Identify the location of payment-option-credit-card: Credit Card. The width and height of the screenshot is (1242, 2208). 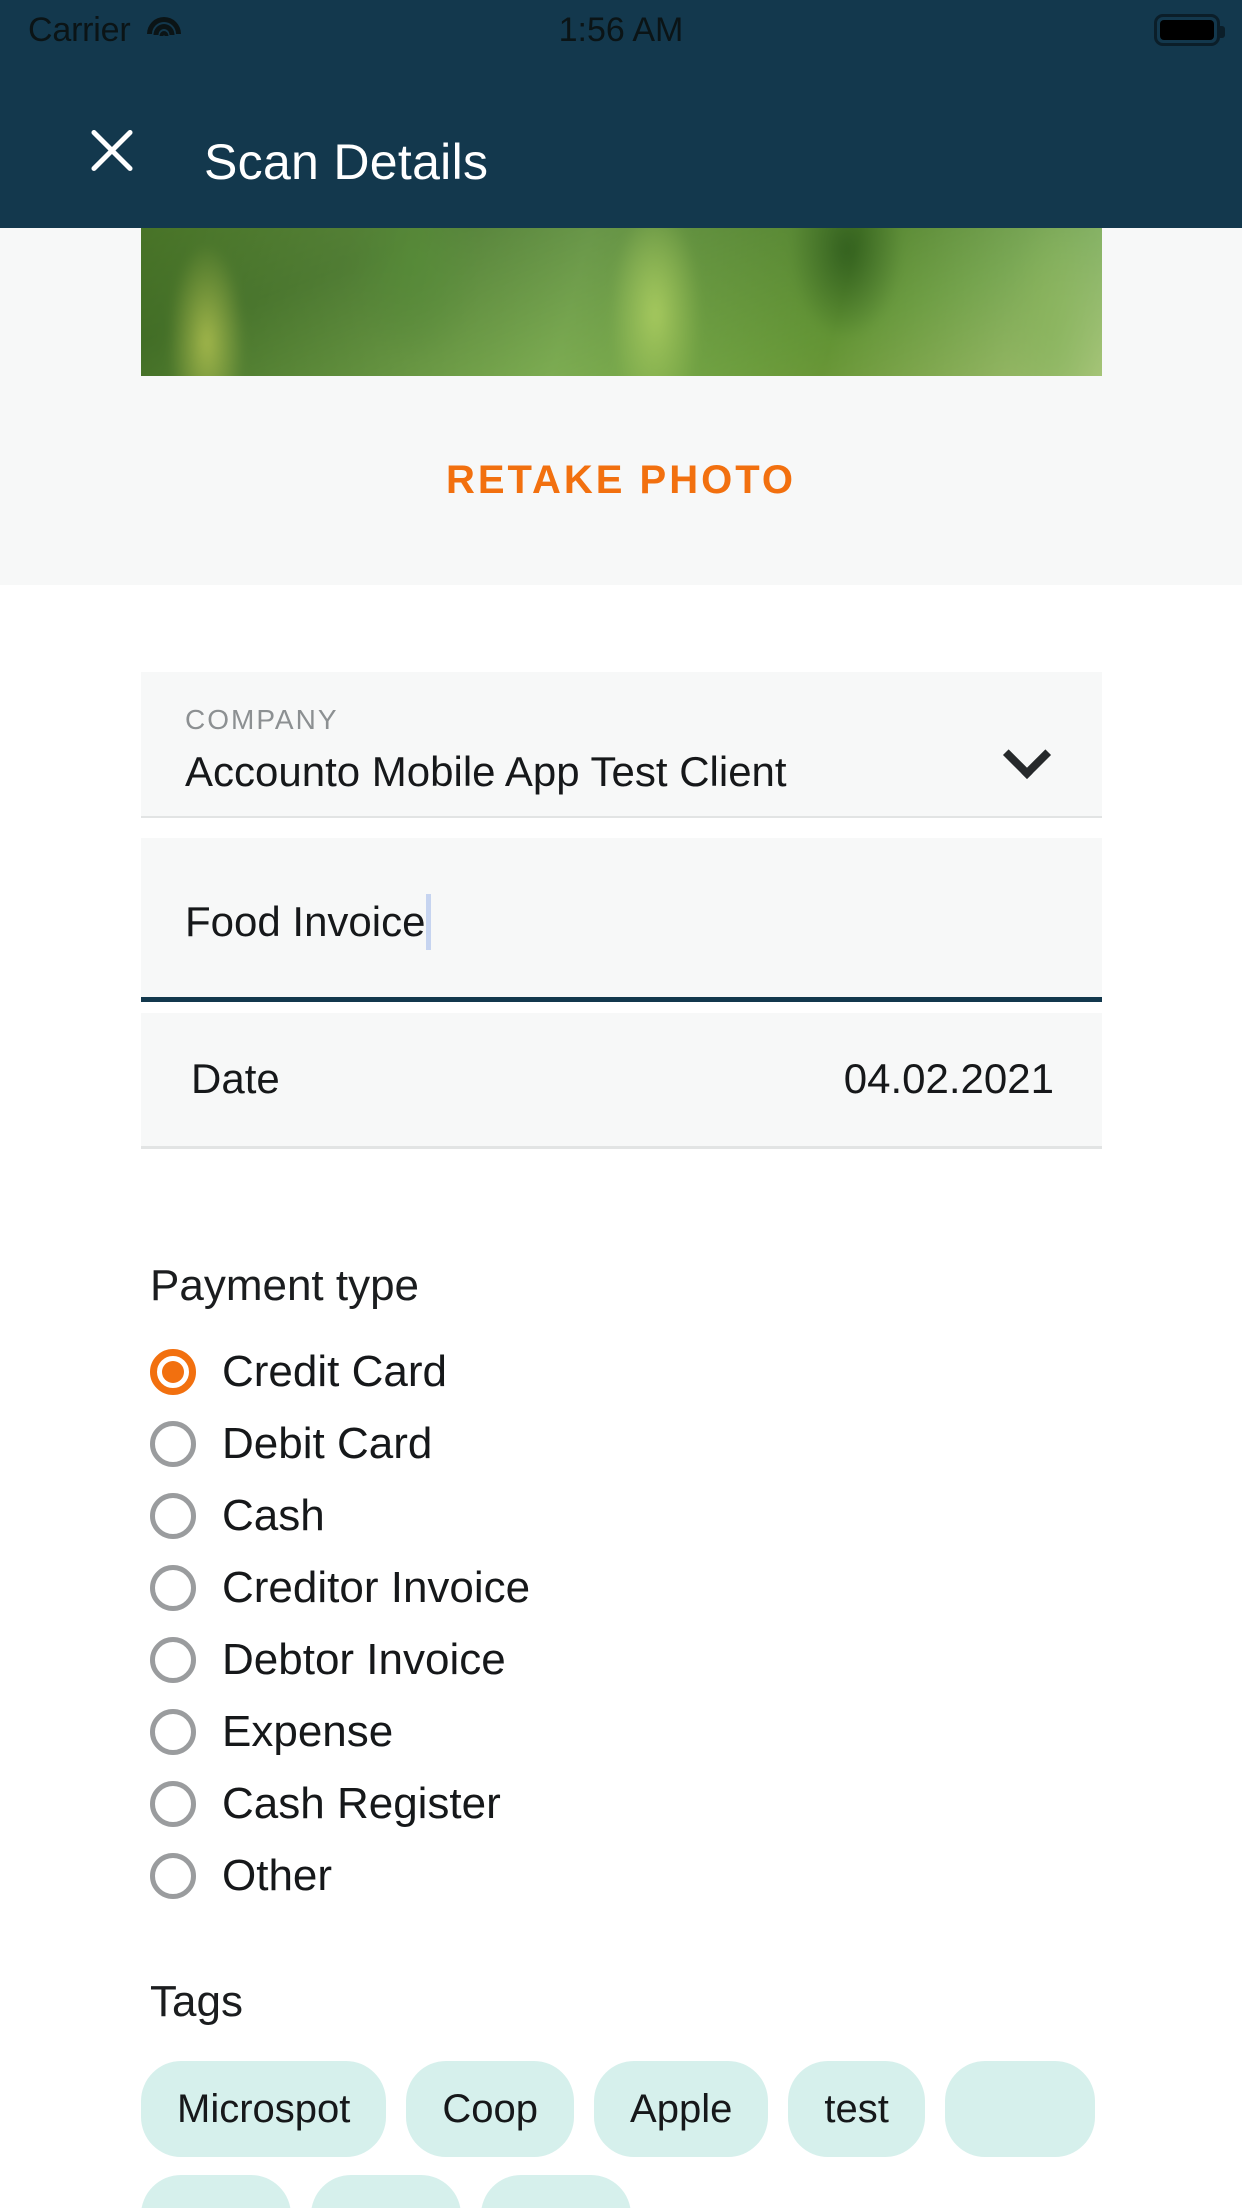
(340, 1372).